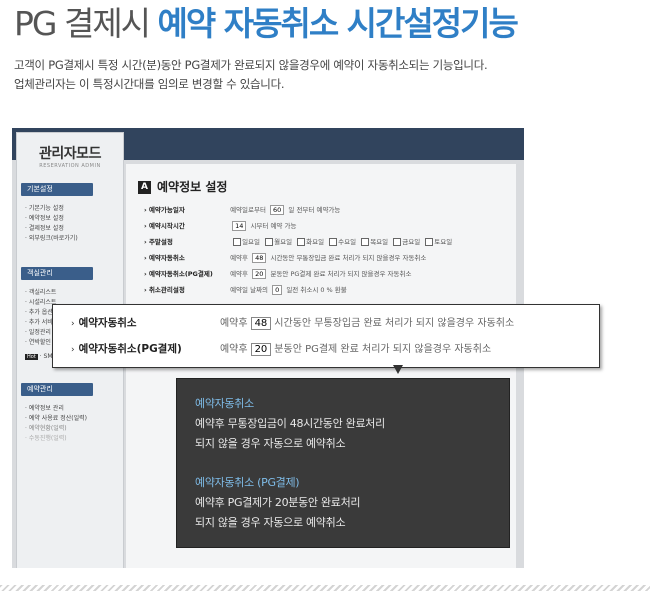  Describe the element at coordinates (56, 419) in the screenshot. I see `sidebar-item: · 예약 사용료 정산(일력)` at that location.